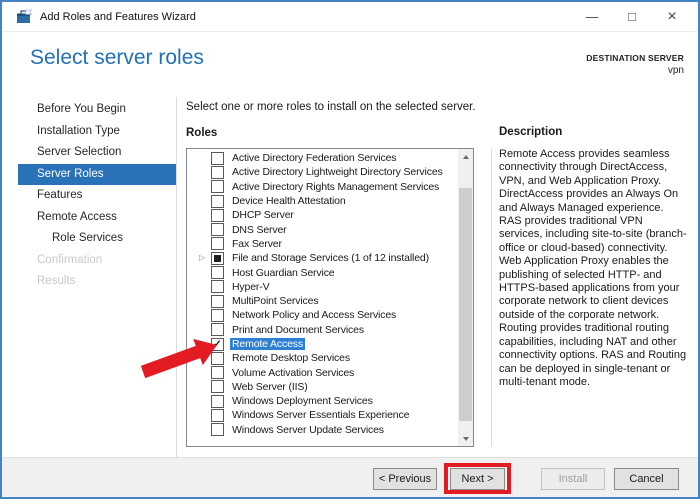  What do you see at coordinates (477, 479) in the screenshot?
I see `next-button: Next >` at bounding box center [477, 479].